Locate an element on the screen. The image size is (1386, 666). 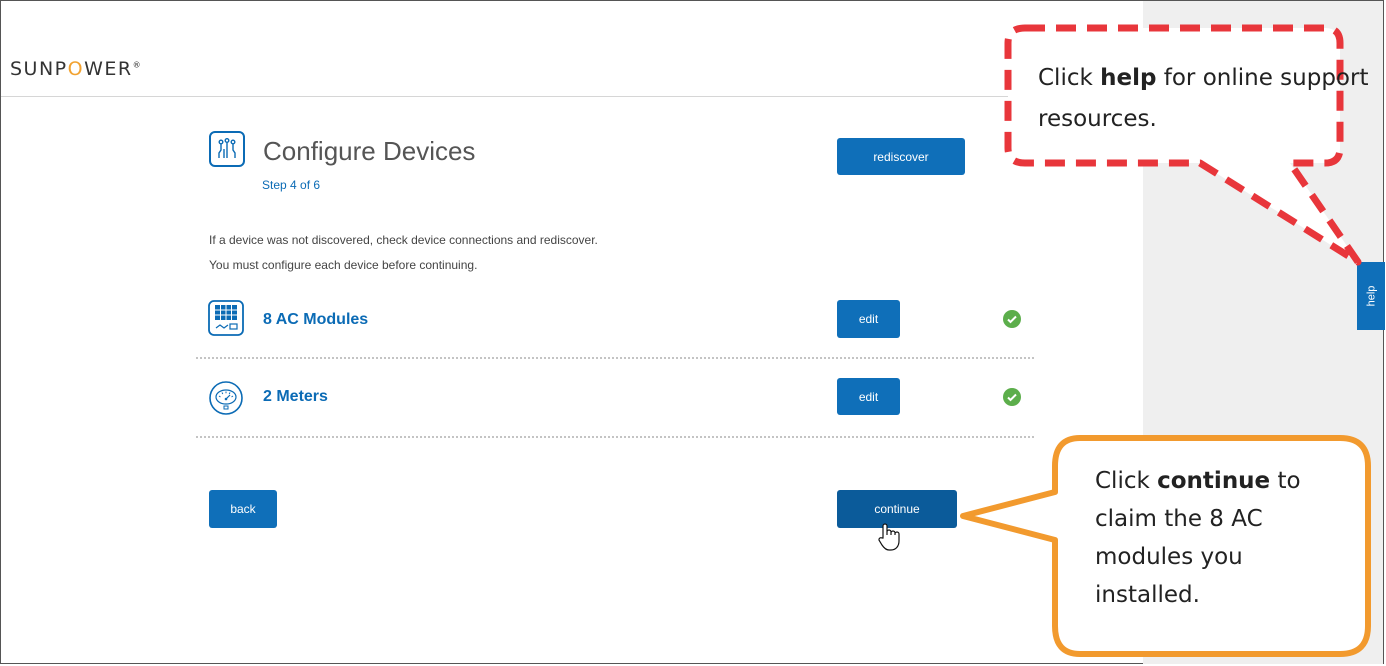
help-callout-text: Click help for online support resources. is located at coordinates (1203, 98).